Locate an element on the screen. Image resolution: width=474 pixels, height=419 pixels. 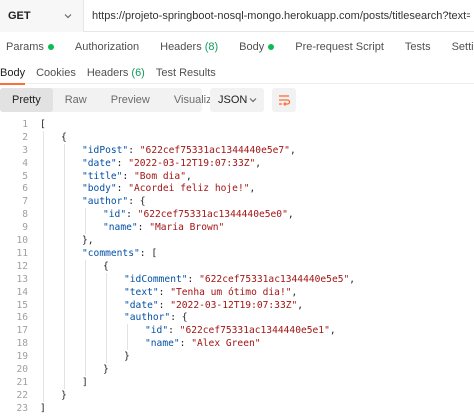
tab-headers: Headers (8) is located at coordinates (186, 47).